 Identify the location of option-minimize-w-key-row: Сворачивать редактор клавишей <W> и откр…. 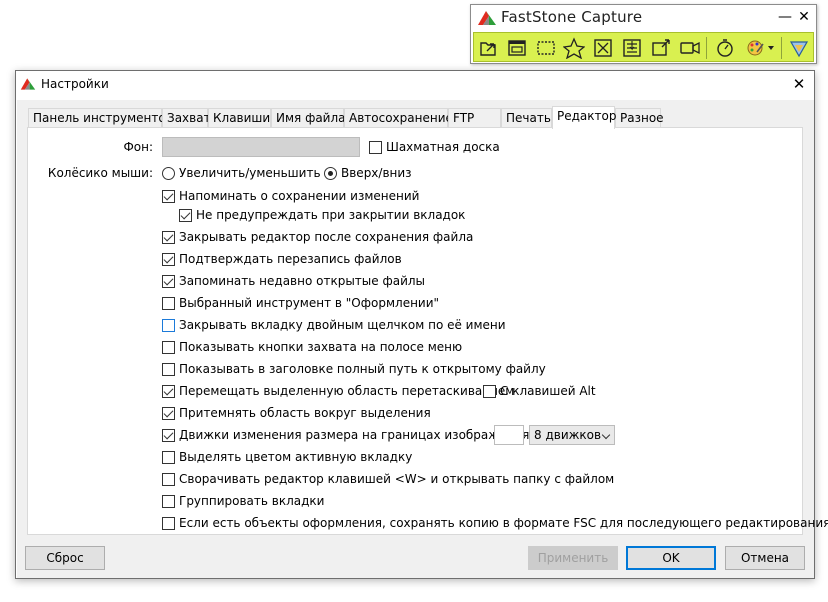
(388, 479).